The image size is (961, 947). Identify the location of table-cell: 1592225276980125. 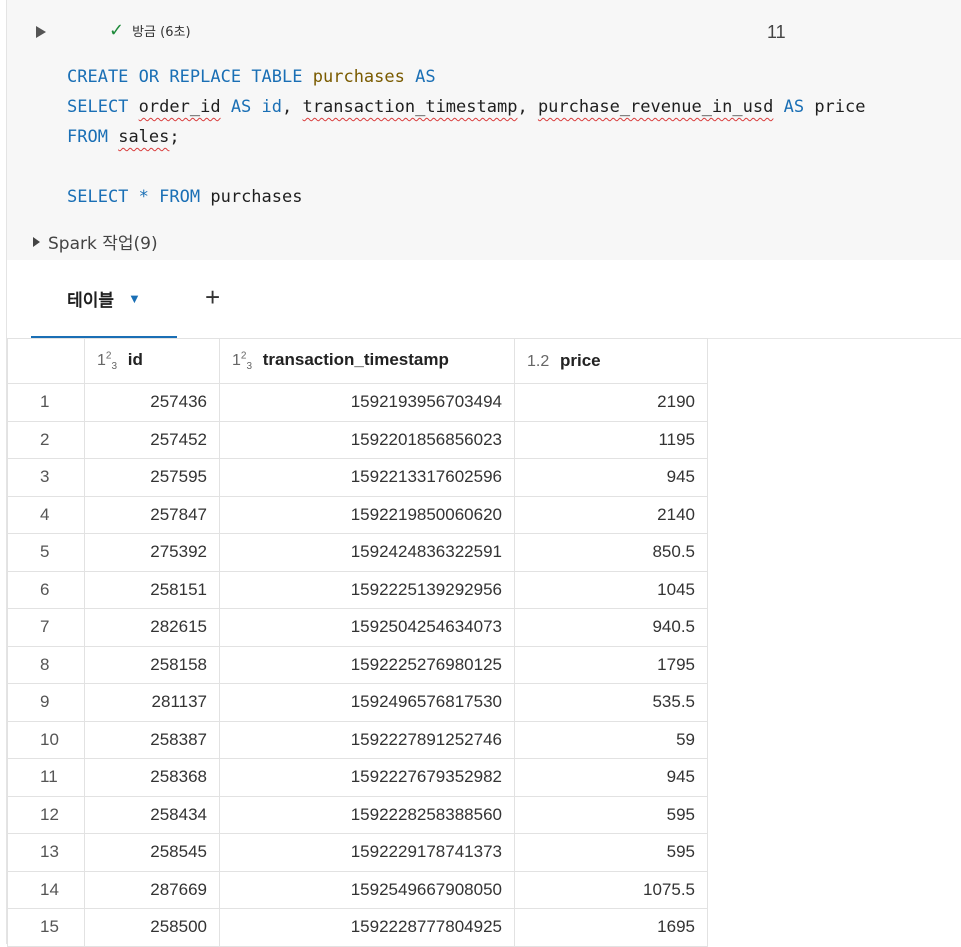
(367, 664).